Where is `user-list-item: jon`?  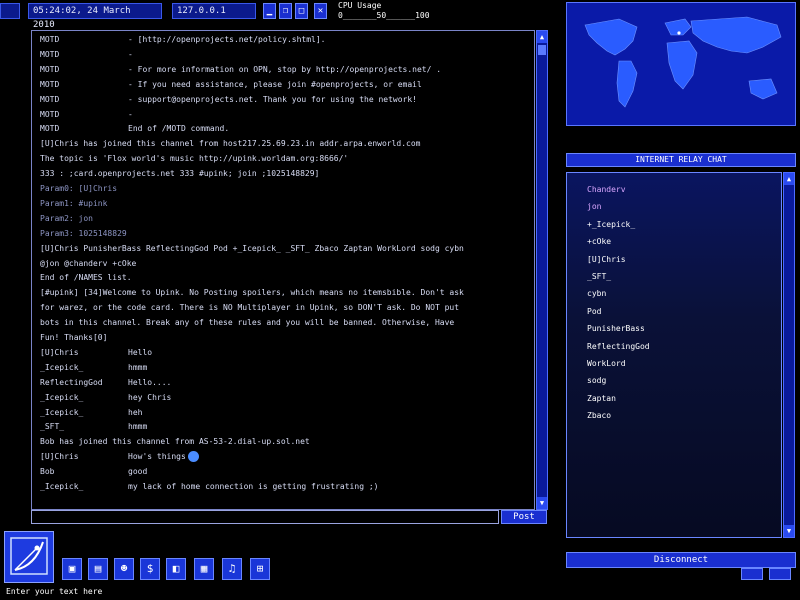
user-list-item: jon is located at coordinates (594, 207).